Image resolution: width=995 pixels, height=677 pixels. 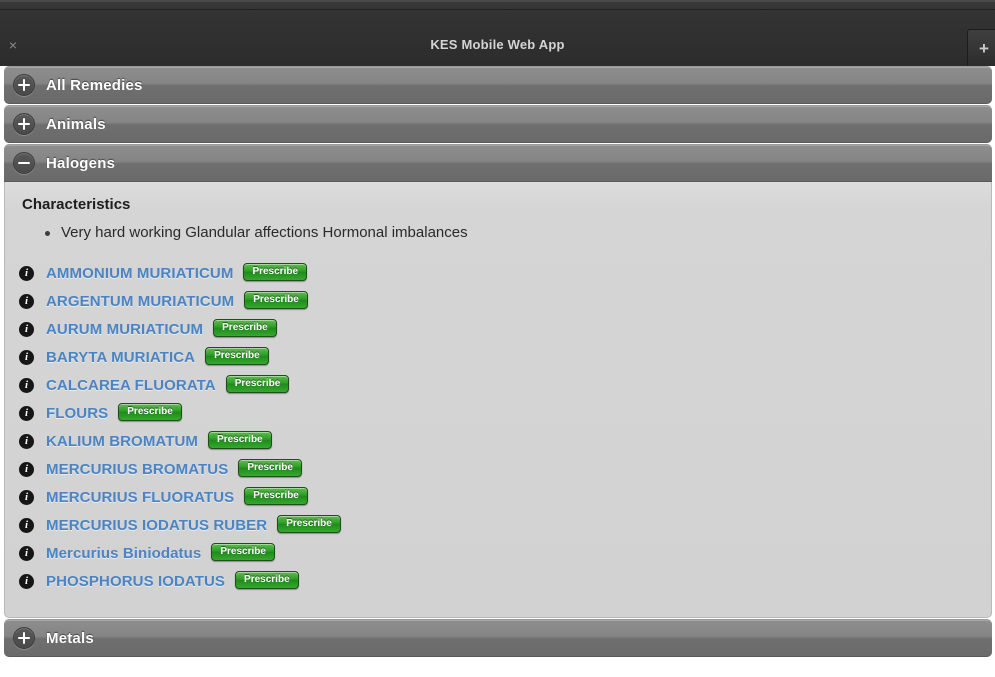 I want to click on remedy-row: i AMMONIUM MURIATICUM Prescribe, so click(x=498, y=273).